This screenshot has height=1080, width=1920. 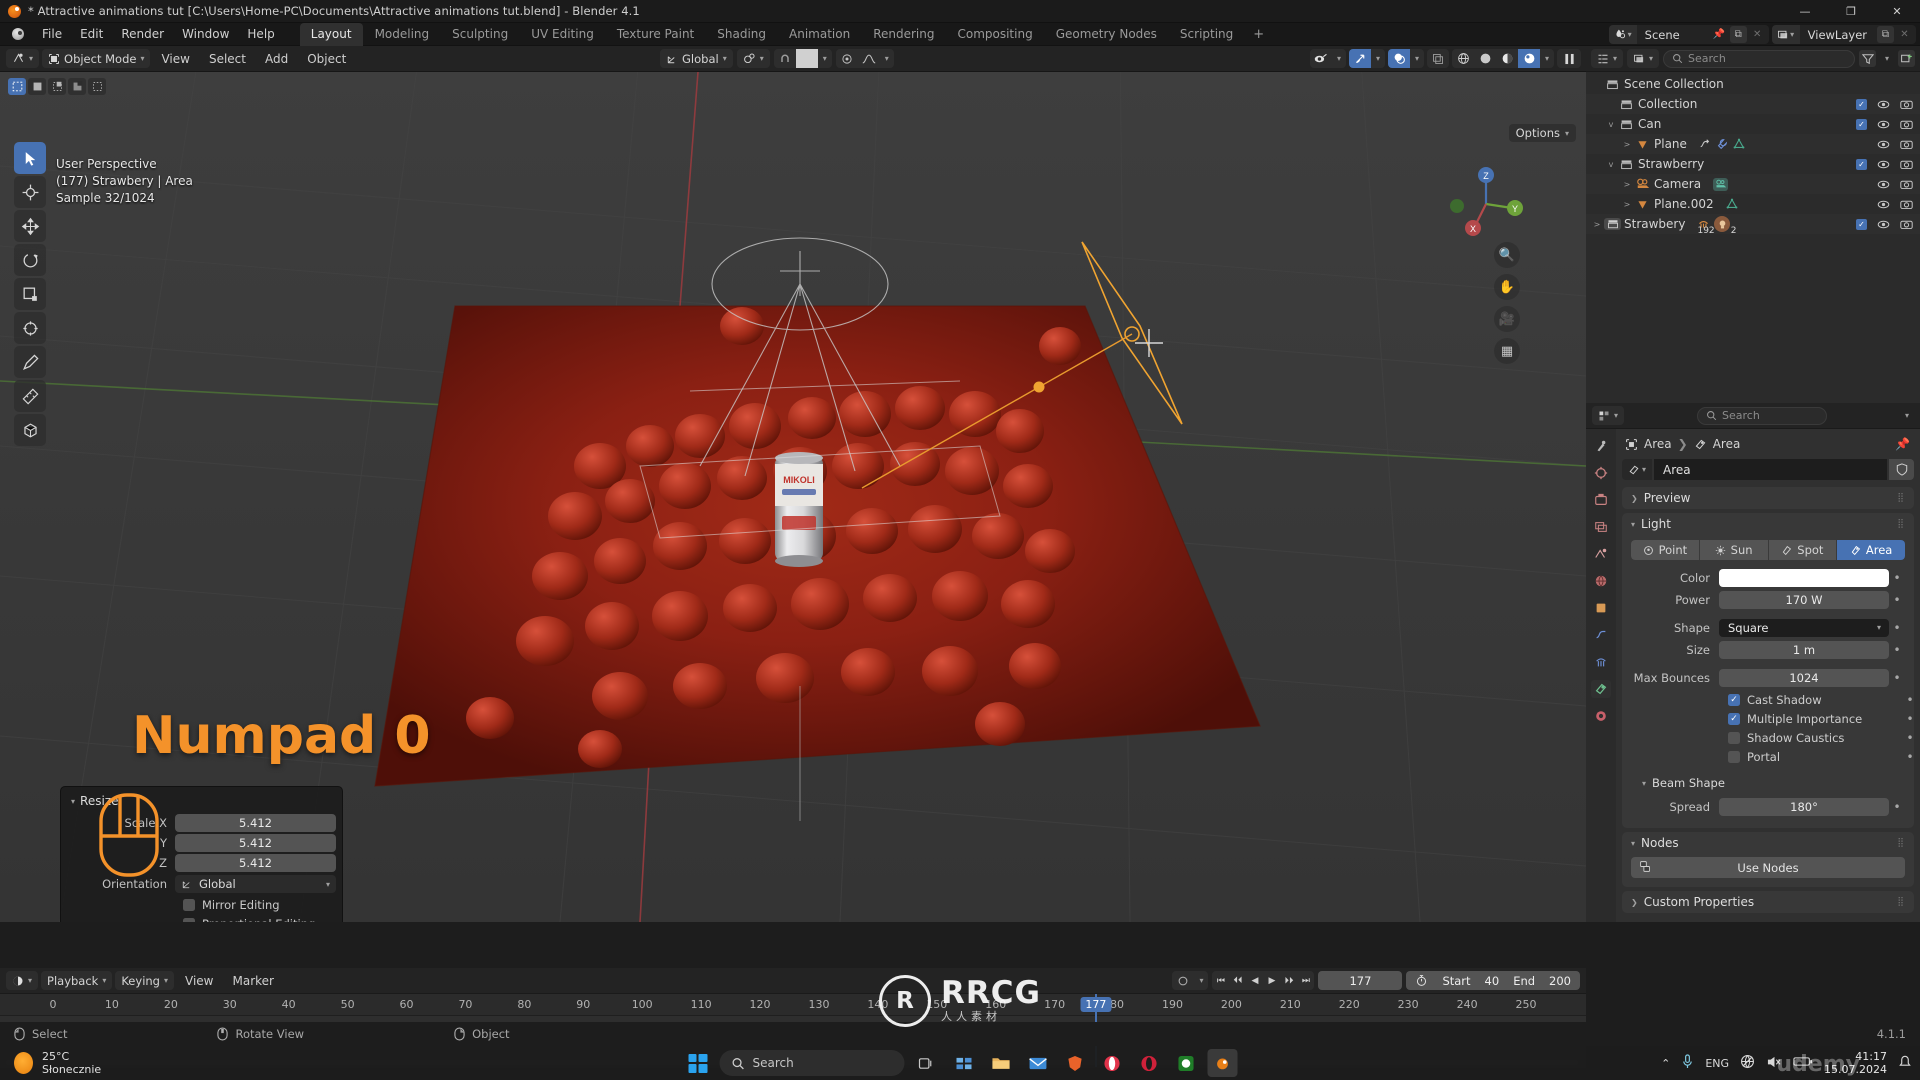 What do you see at coordinates (175, 59) in the screenshot?
I see `viewport-menu-view: View` at bounding box center [175, 59].